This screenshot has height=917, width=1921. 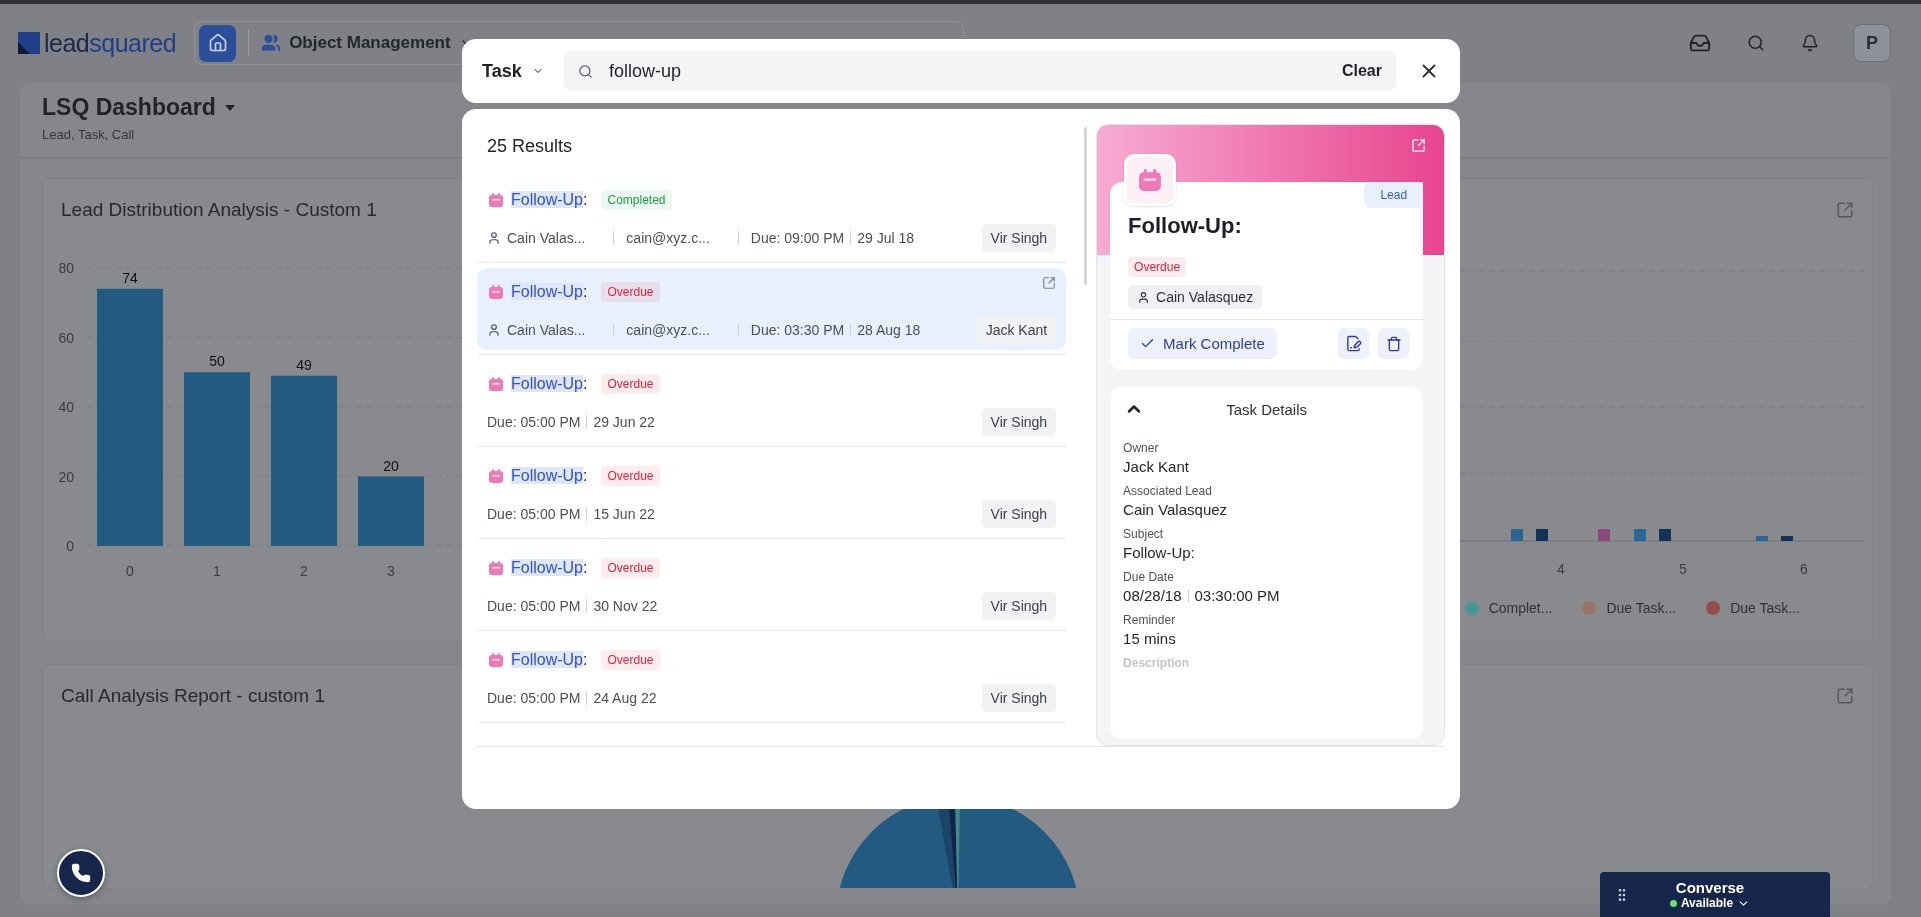 I want to click on clear-button: Clear, so click(x=1361, y=71).